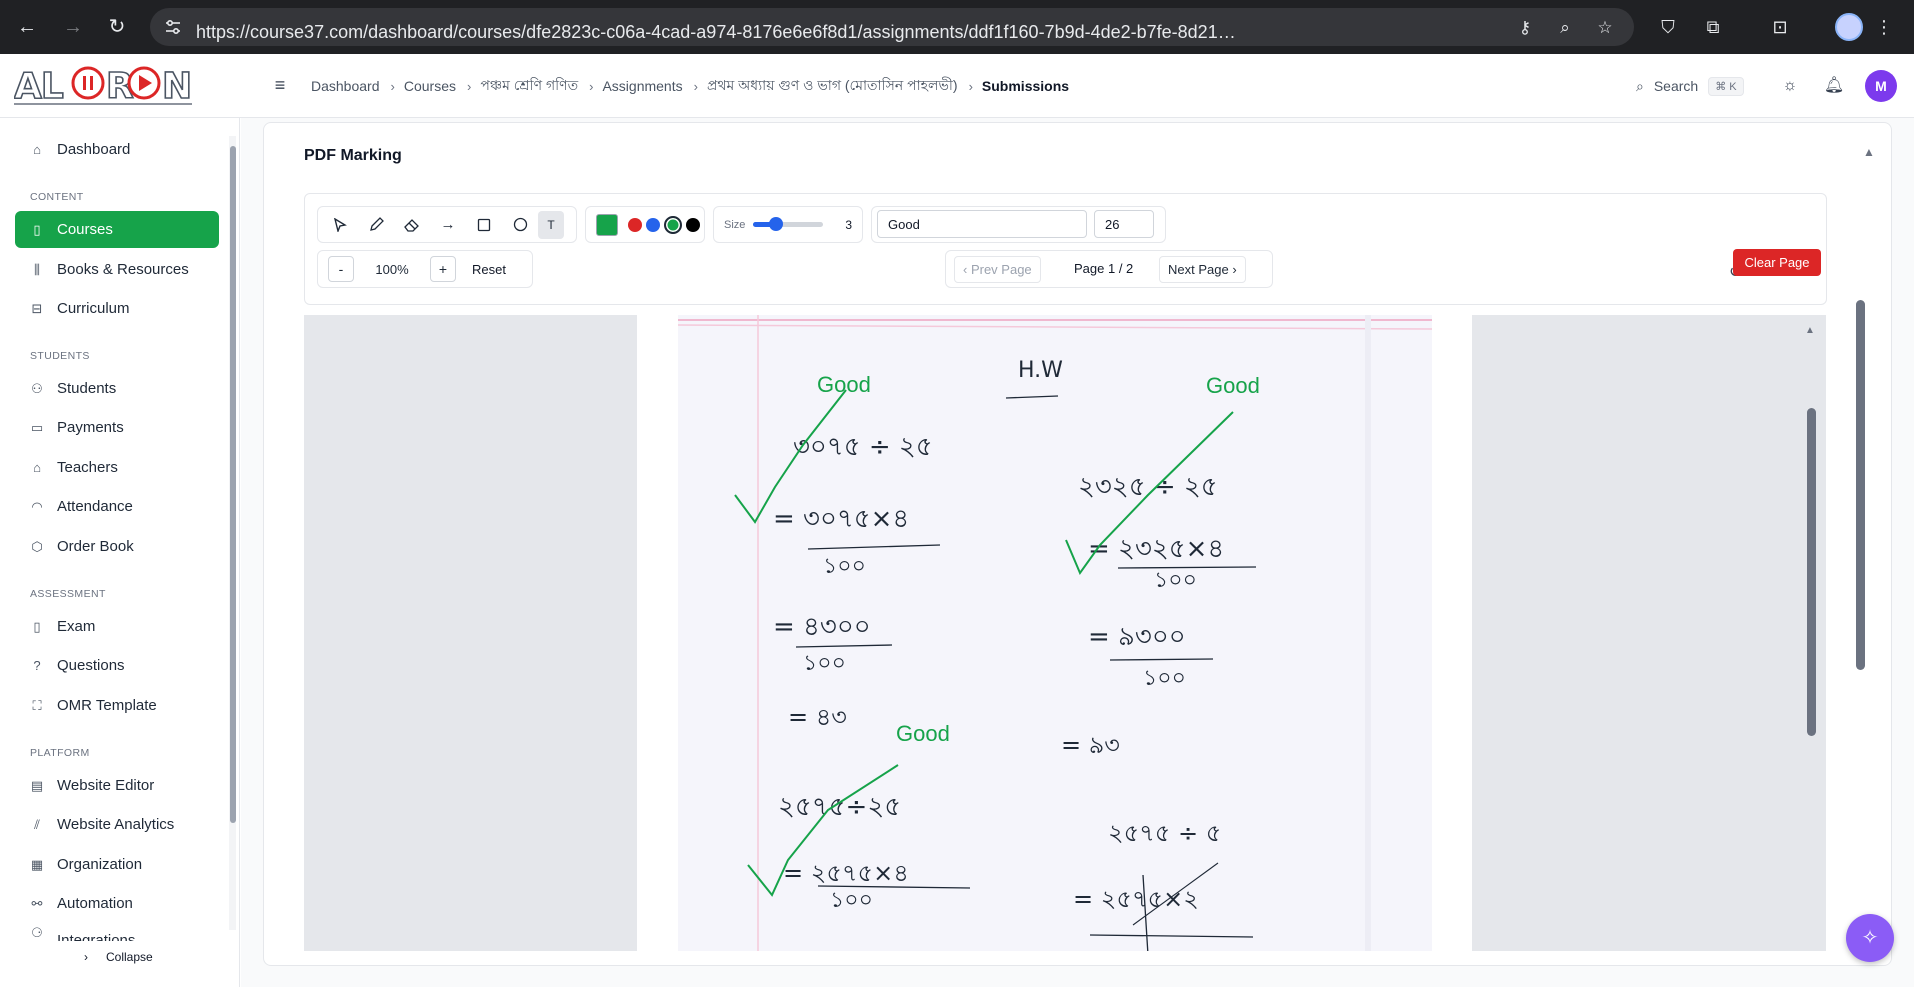  What do you see at coordinates (1881, 86) in the screenshot?
I see `user-avatar: M` at bounding box center [1881, 86].